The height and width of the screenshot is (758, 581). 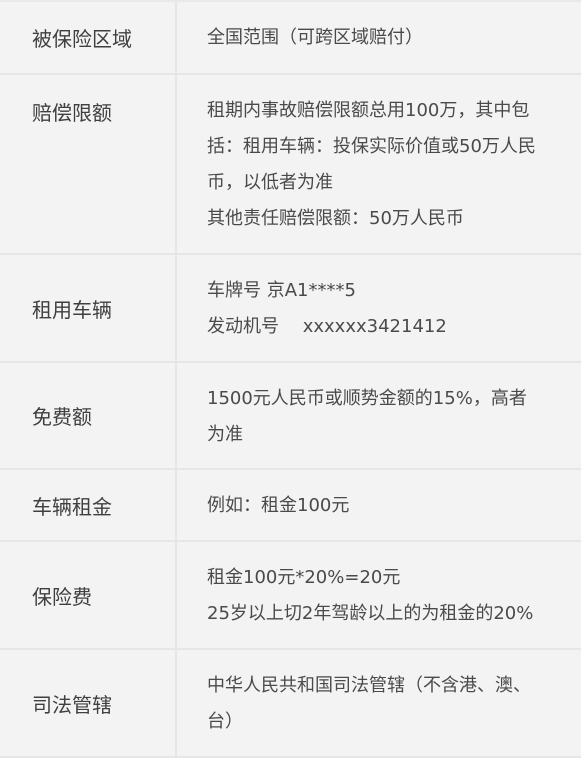 I want to click on table-row-premium: 保险费 租金100元*20%=20元 25岁以上切2年驾龄以上的为租金的20%, so click(x=290, y=596).